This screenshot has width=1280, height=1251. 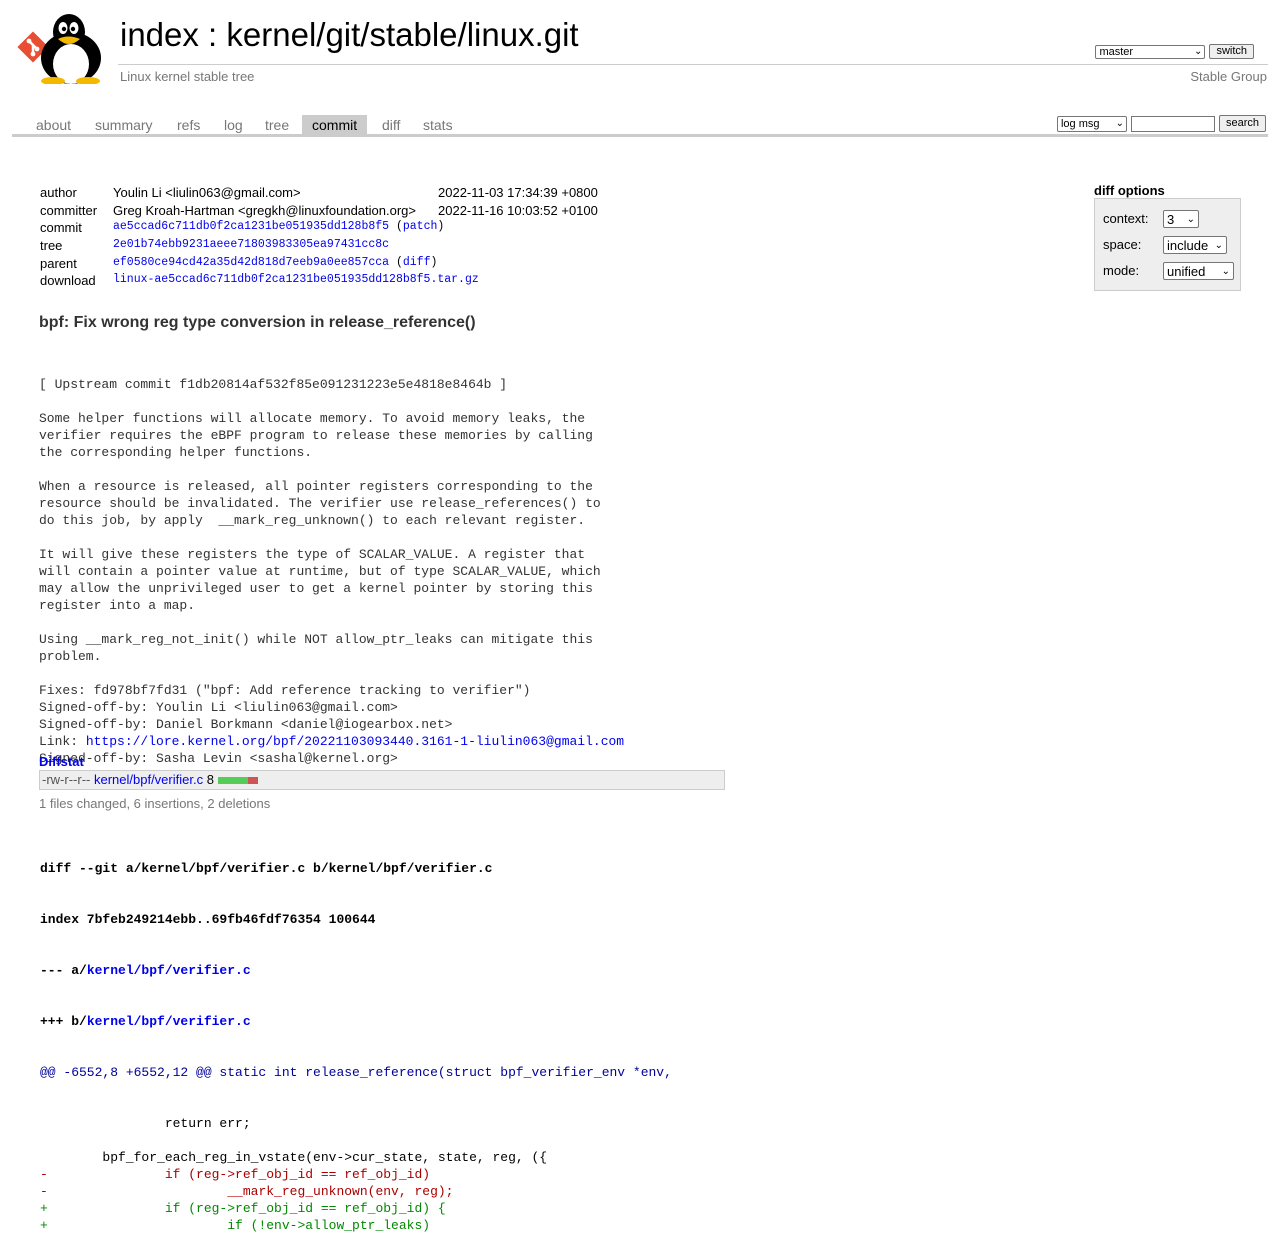 I want to click on tab-refs: refs, so click(x=188, y=125).